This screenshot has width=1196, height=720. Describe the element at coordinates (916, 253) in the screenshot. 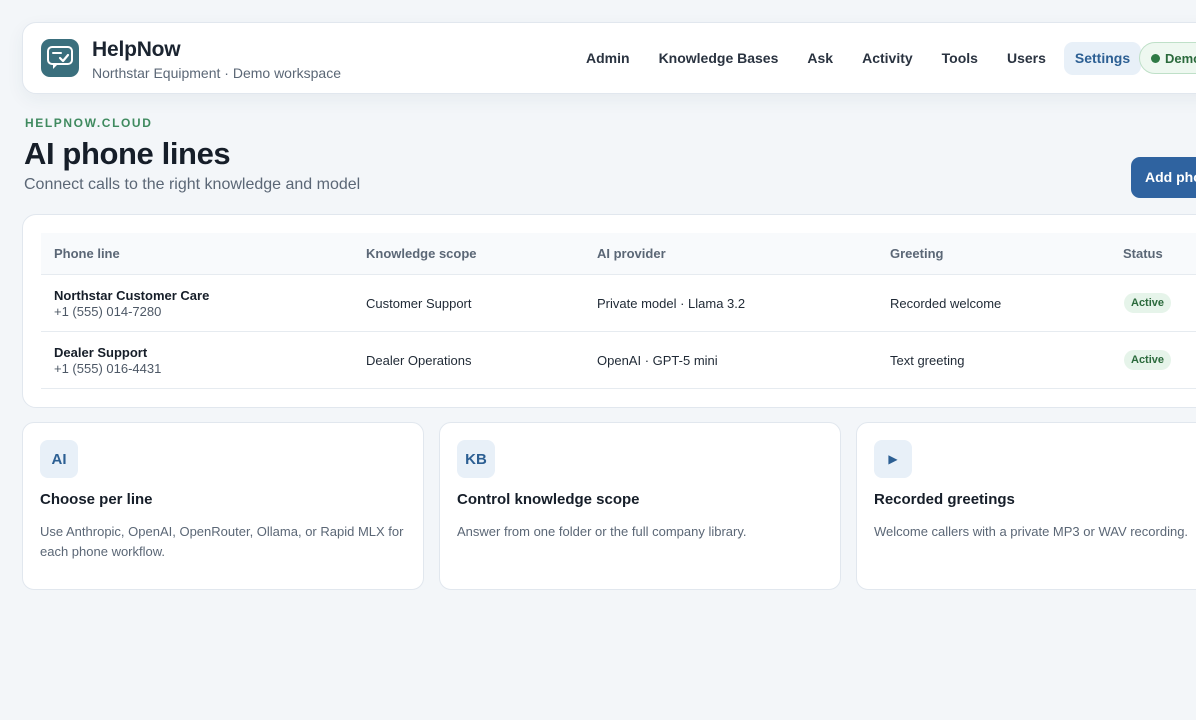

I see `column-header-greeting: Greeting` at that location.